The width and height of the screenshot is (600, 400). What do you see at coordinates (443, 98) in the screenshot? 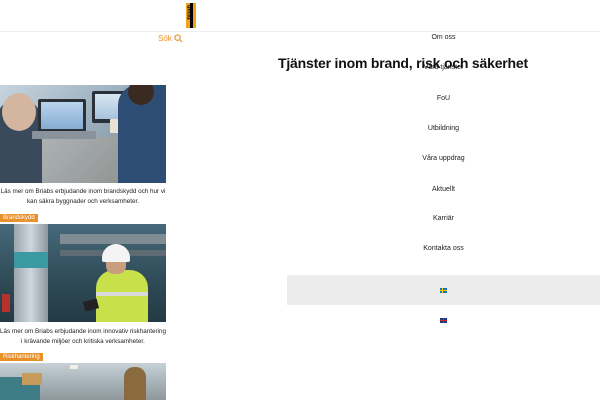
I see `nav-item-fou: FoU` at bounding box center [443, 98].